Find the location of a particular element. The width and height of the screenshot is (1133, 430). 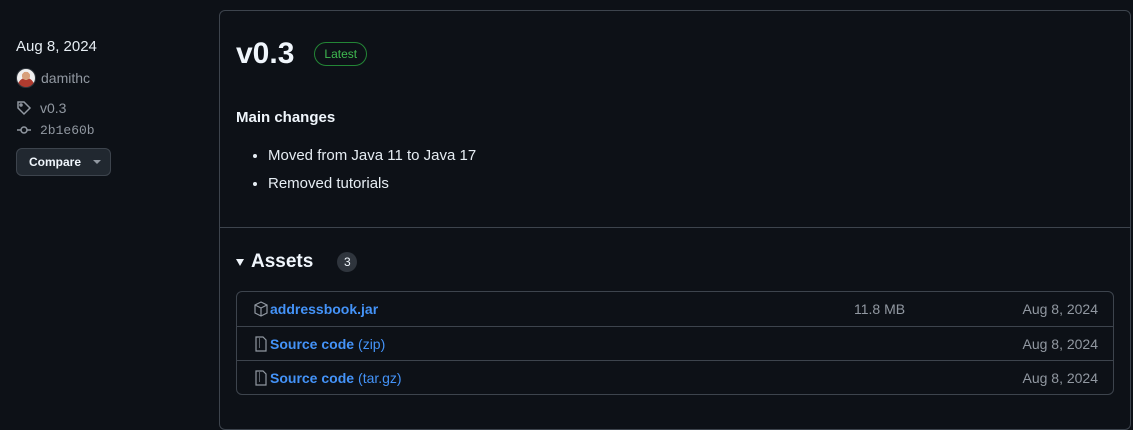

release-header: v0.3 Latest is located at coordinates (302, 54).